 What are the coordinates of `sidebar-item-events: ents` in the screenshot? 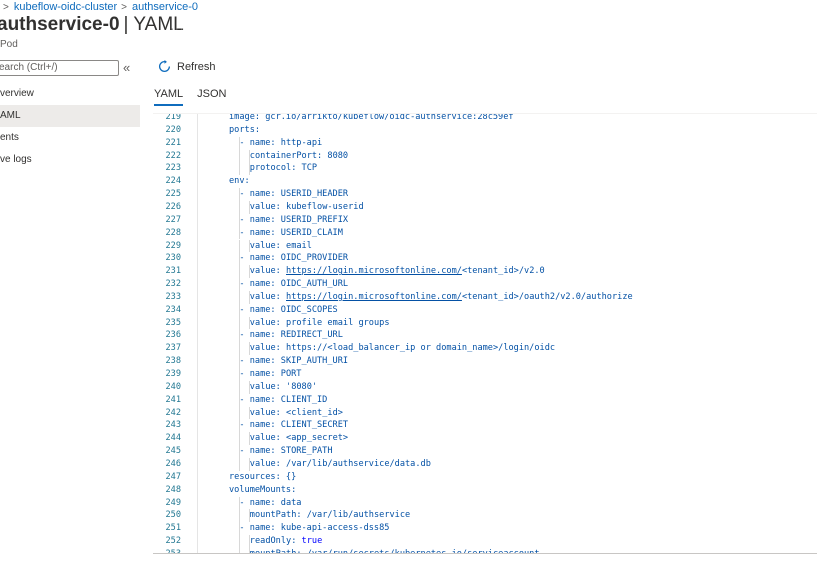 It's located at (70, 138).